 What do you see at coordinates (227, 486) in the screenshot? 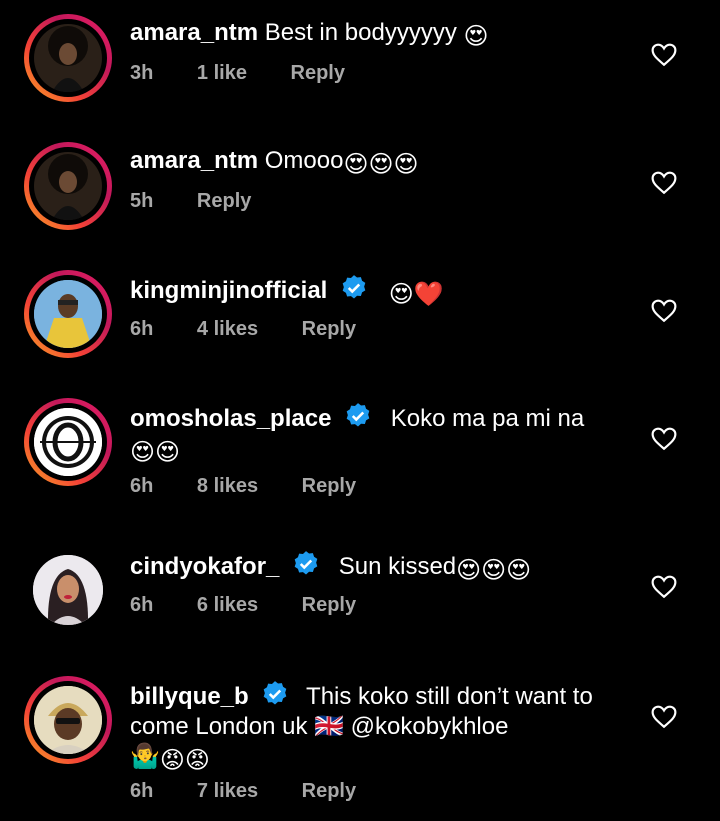
I see `like-count: 8 likes` at bounding box center [227, 486].